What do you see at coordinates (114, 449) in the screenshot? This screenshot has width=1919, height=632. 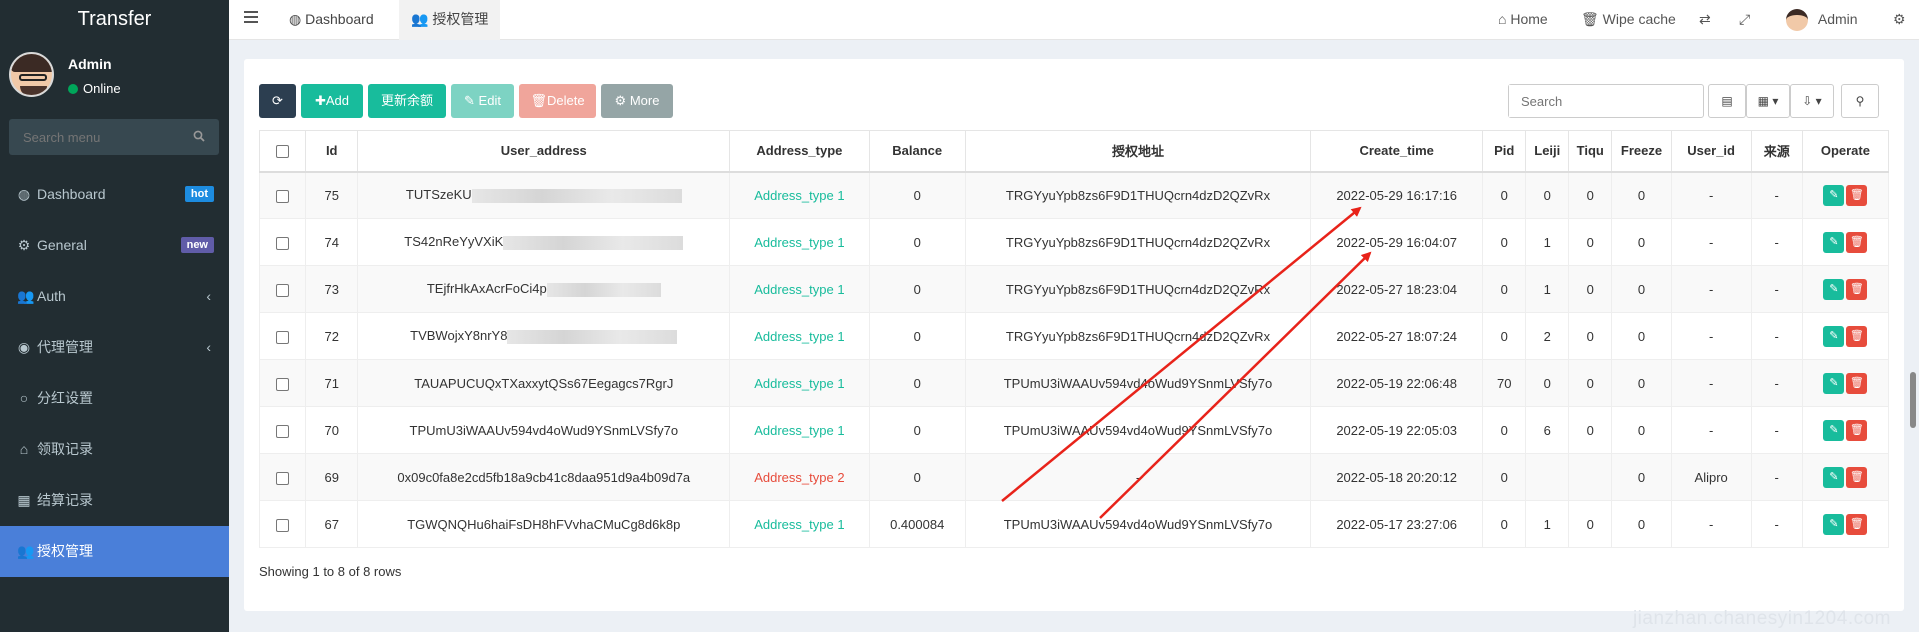 I see `sidebar-item-claim-records: ⌂ 领取记录` at bounding box center [114, 449].